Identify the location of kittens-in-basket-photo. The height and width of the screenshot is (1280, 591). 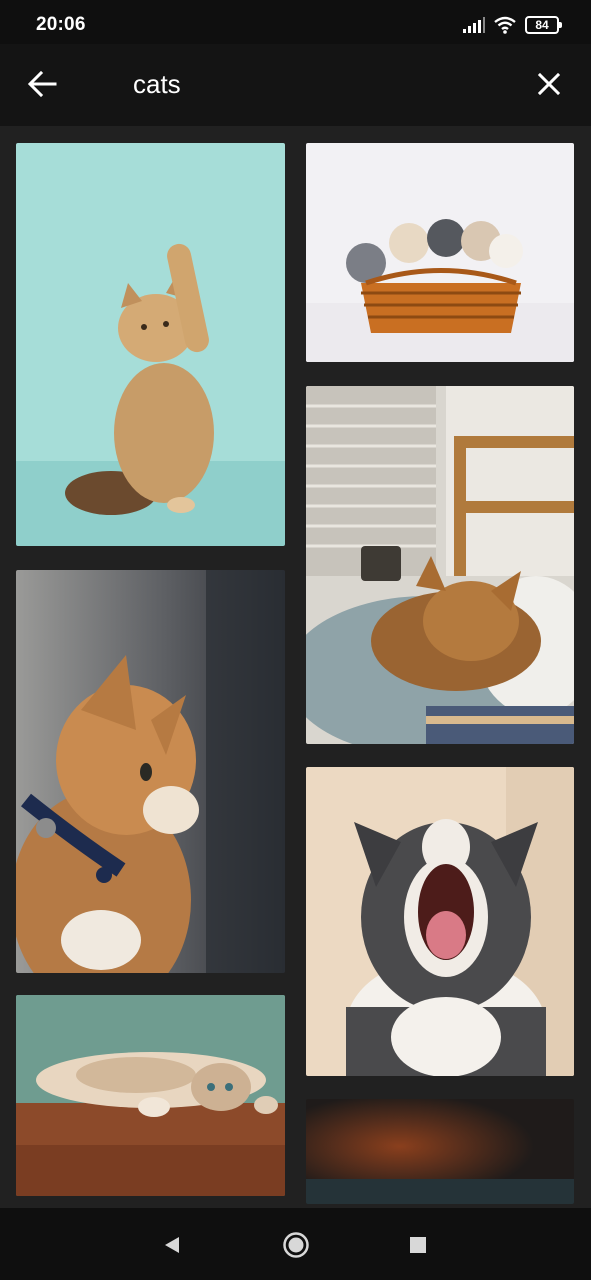
(440, 252).